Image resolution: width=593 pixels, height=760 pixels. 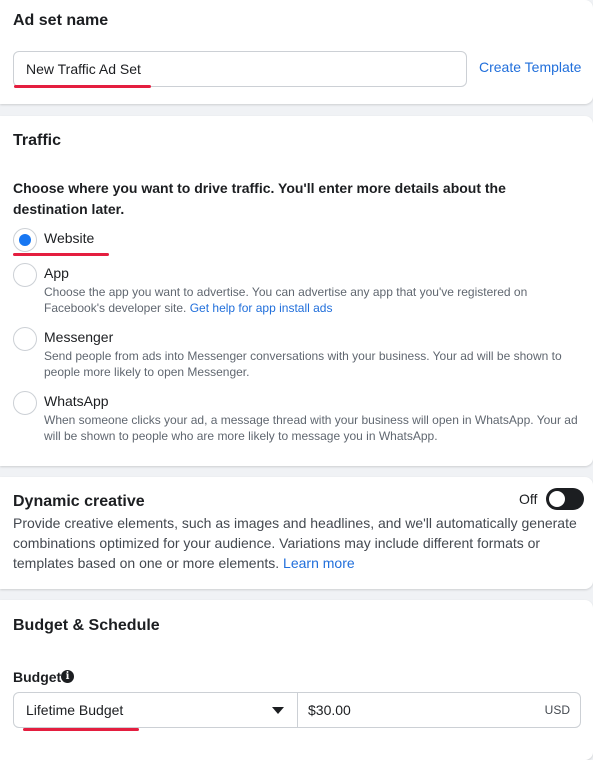 What do you see at coordinates (439, 710) in the screenshot?
I see `budget-amount-input: $30.00 USD` at bounding box center [439, 710].